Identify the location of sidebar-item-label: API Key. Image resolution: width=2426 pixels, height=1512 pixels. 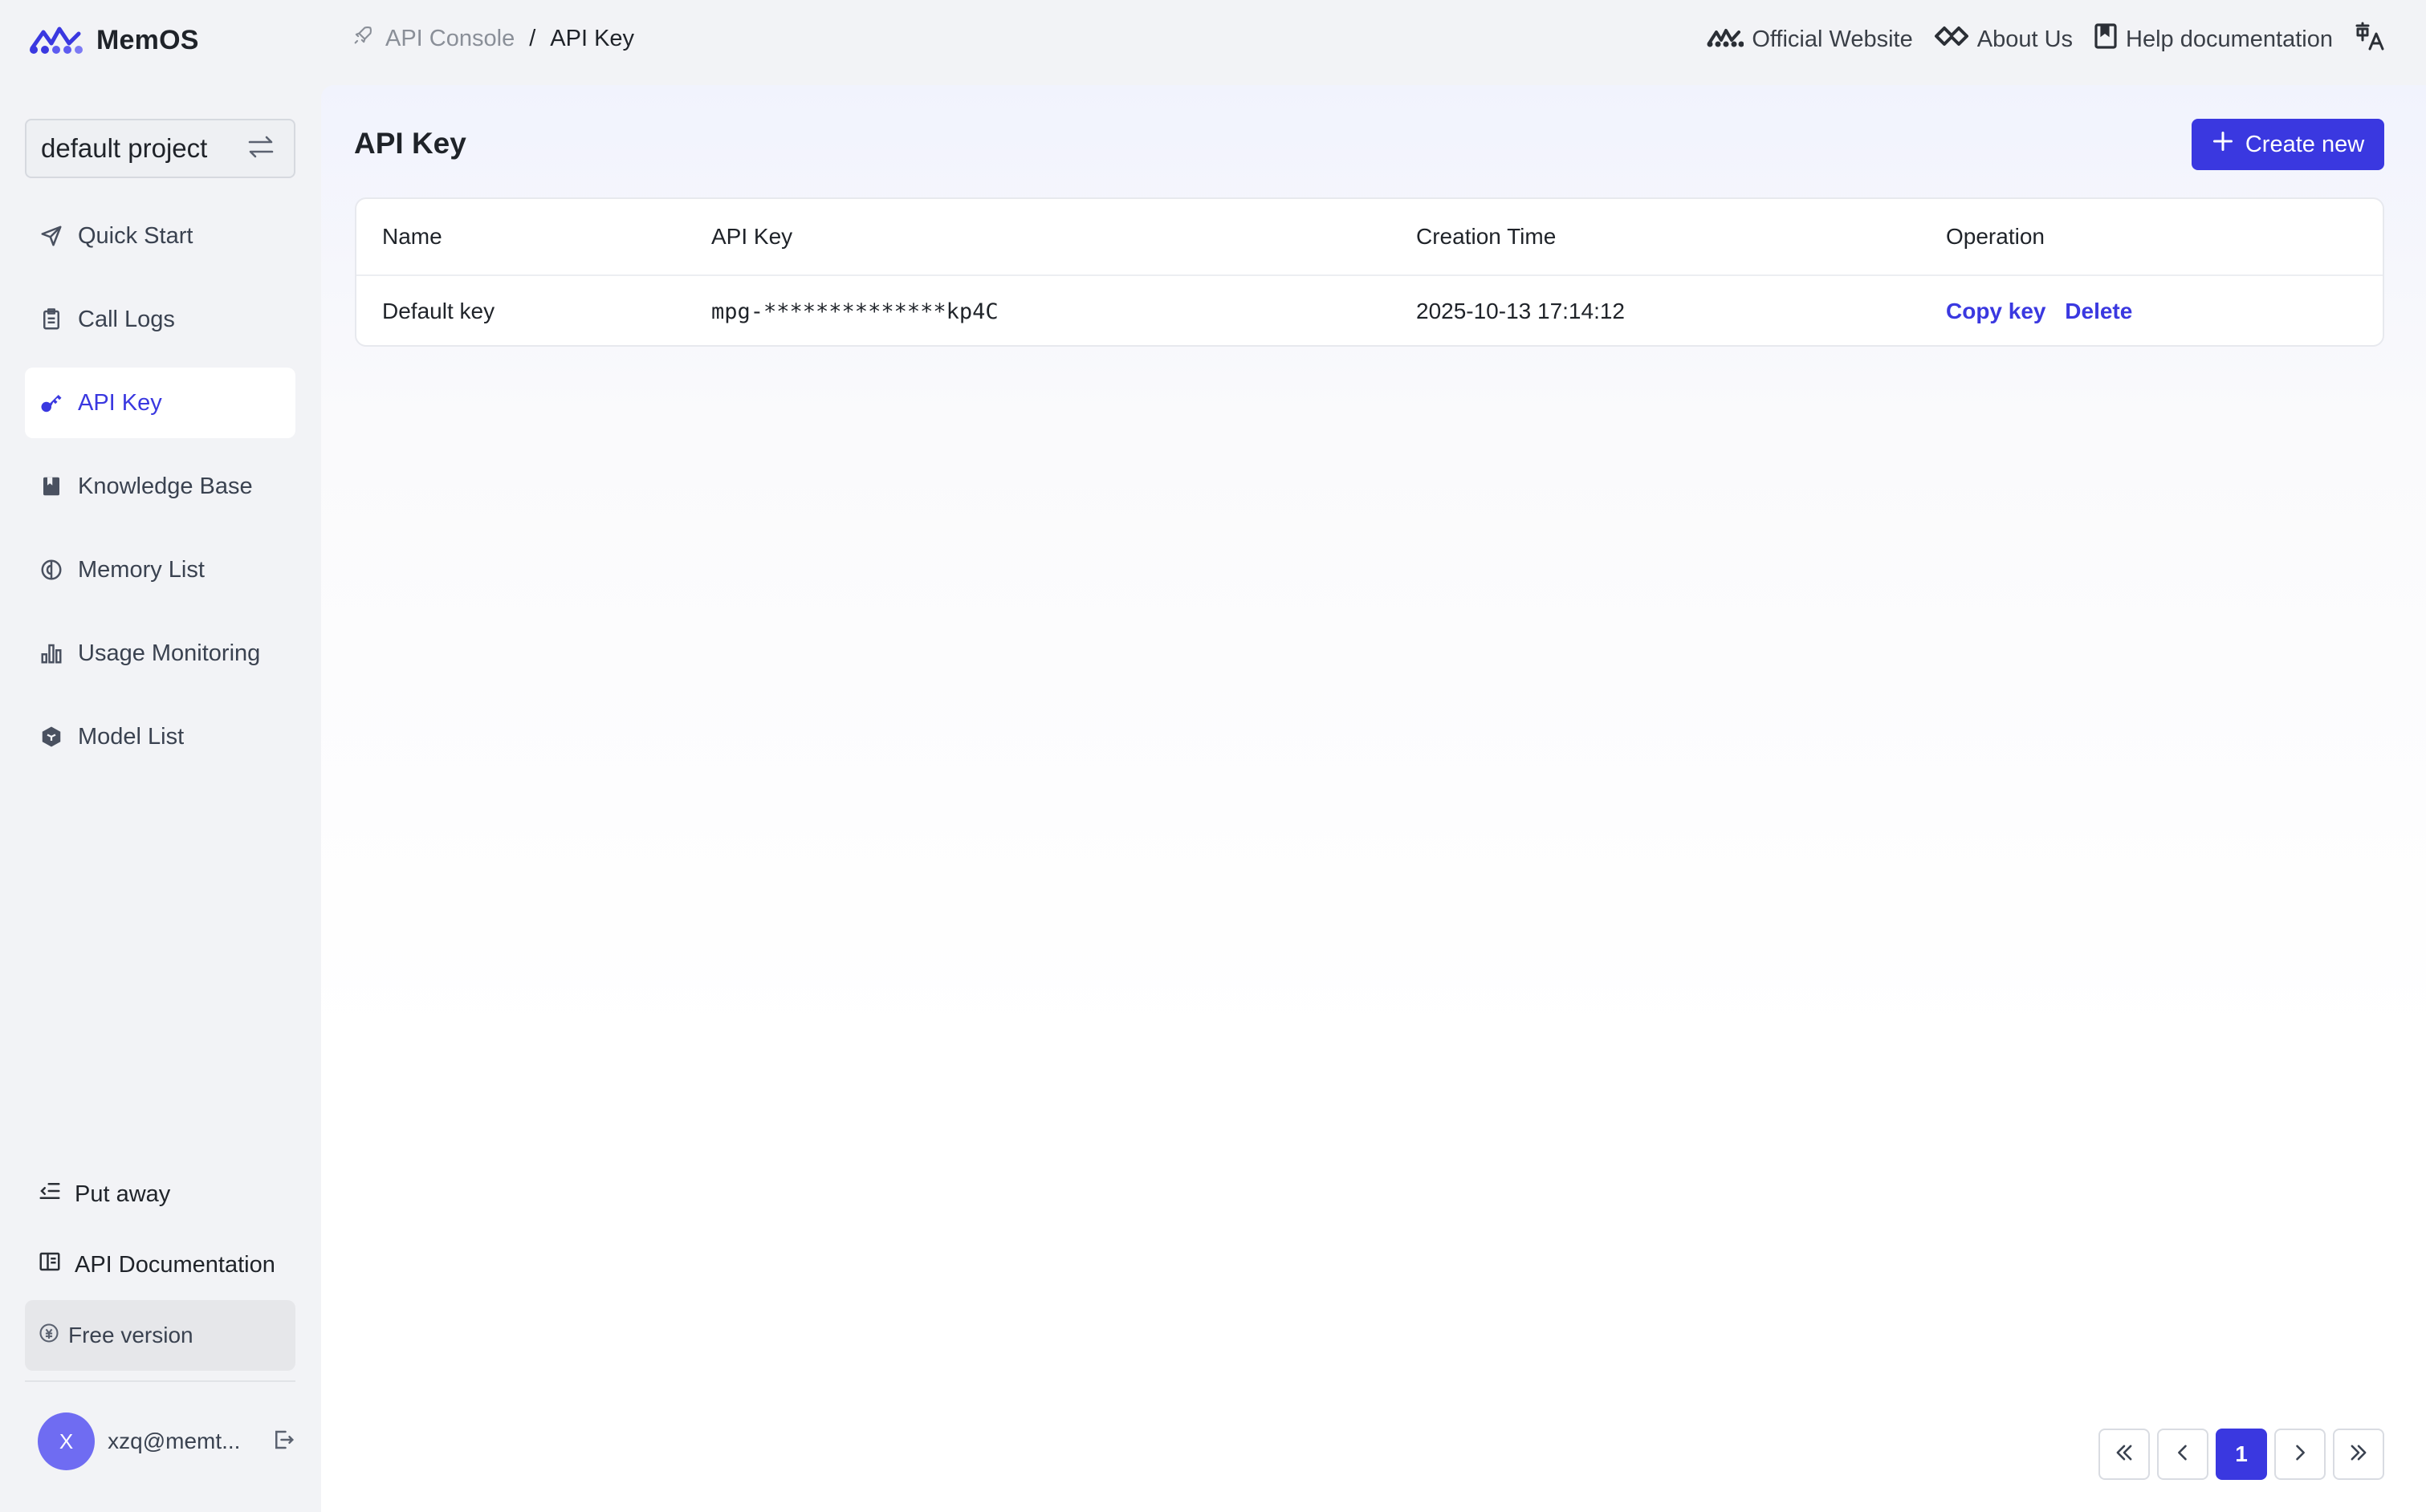
(120, 402).